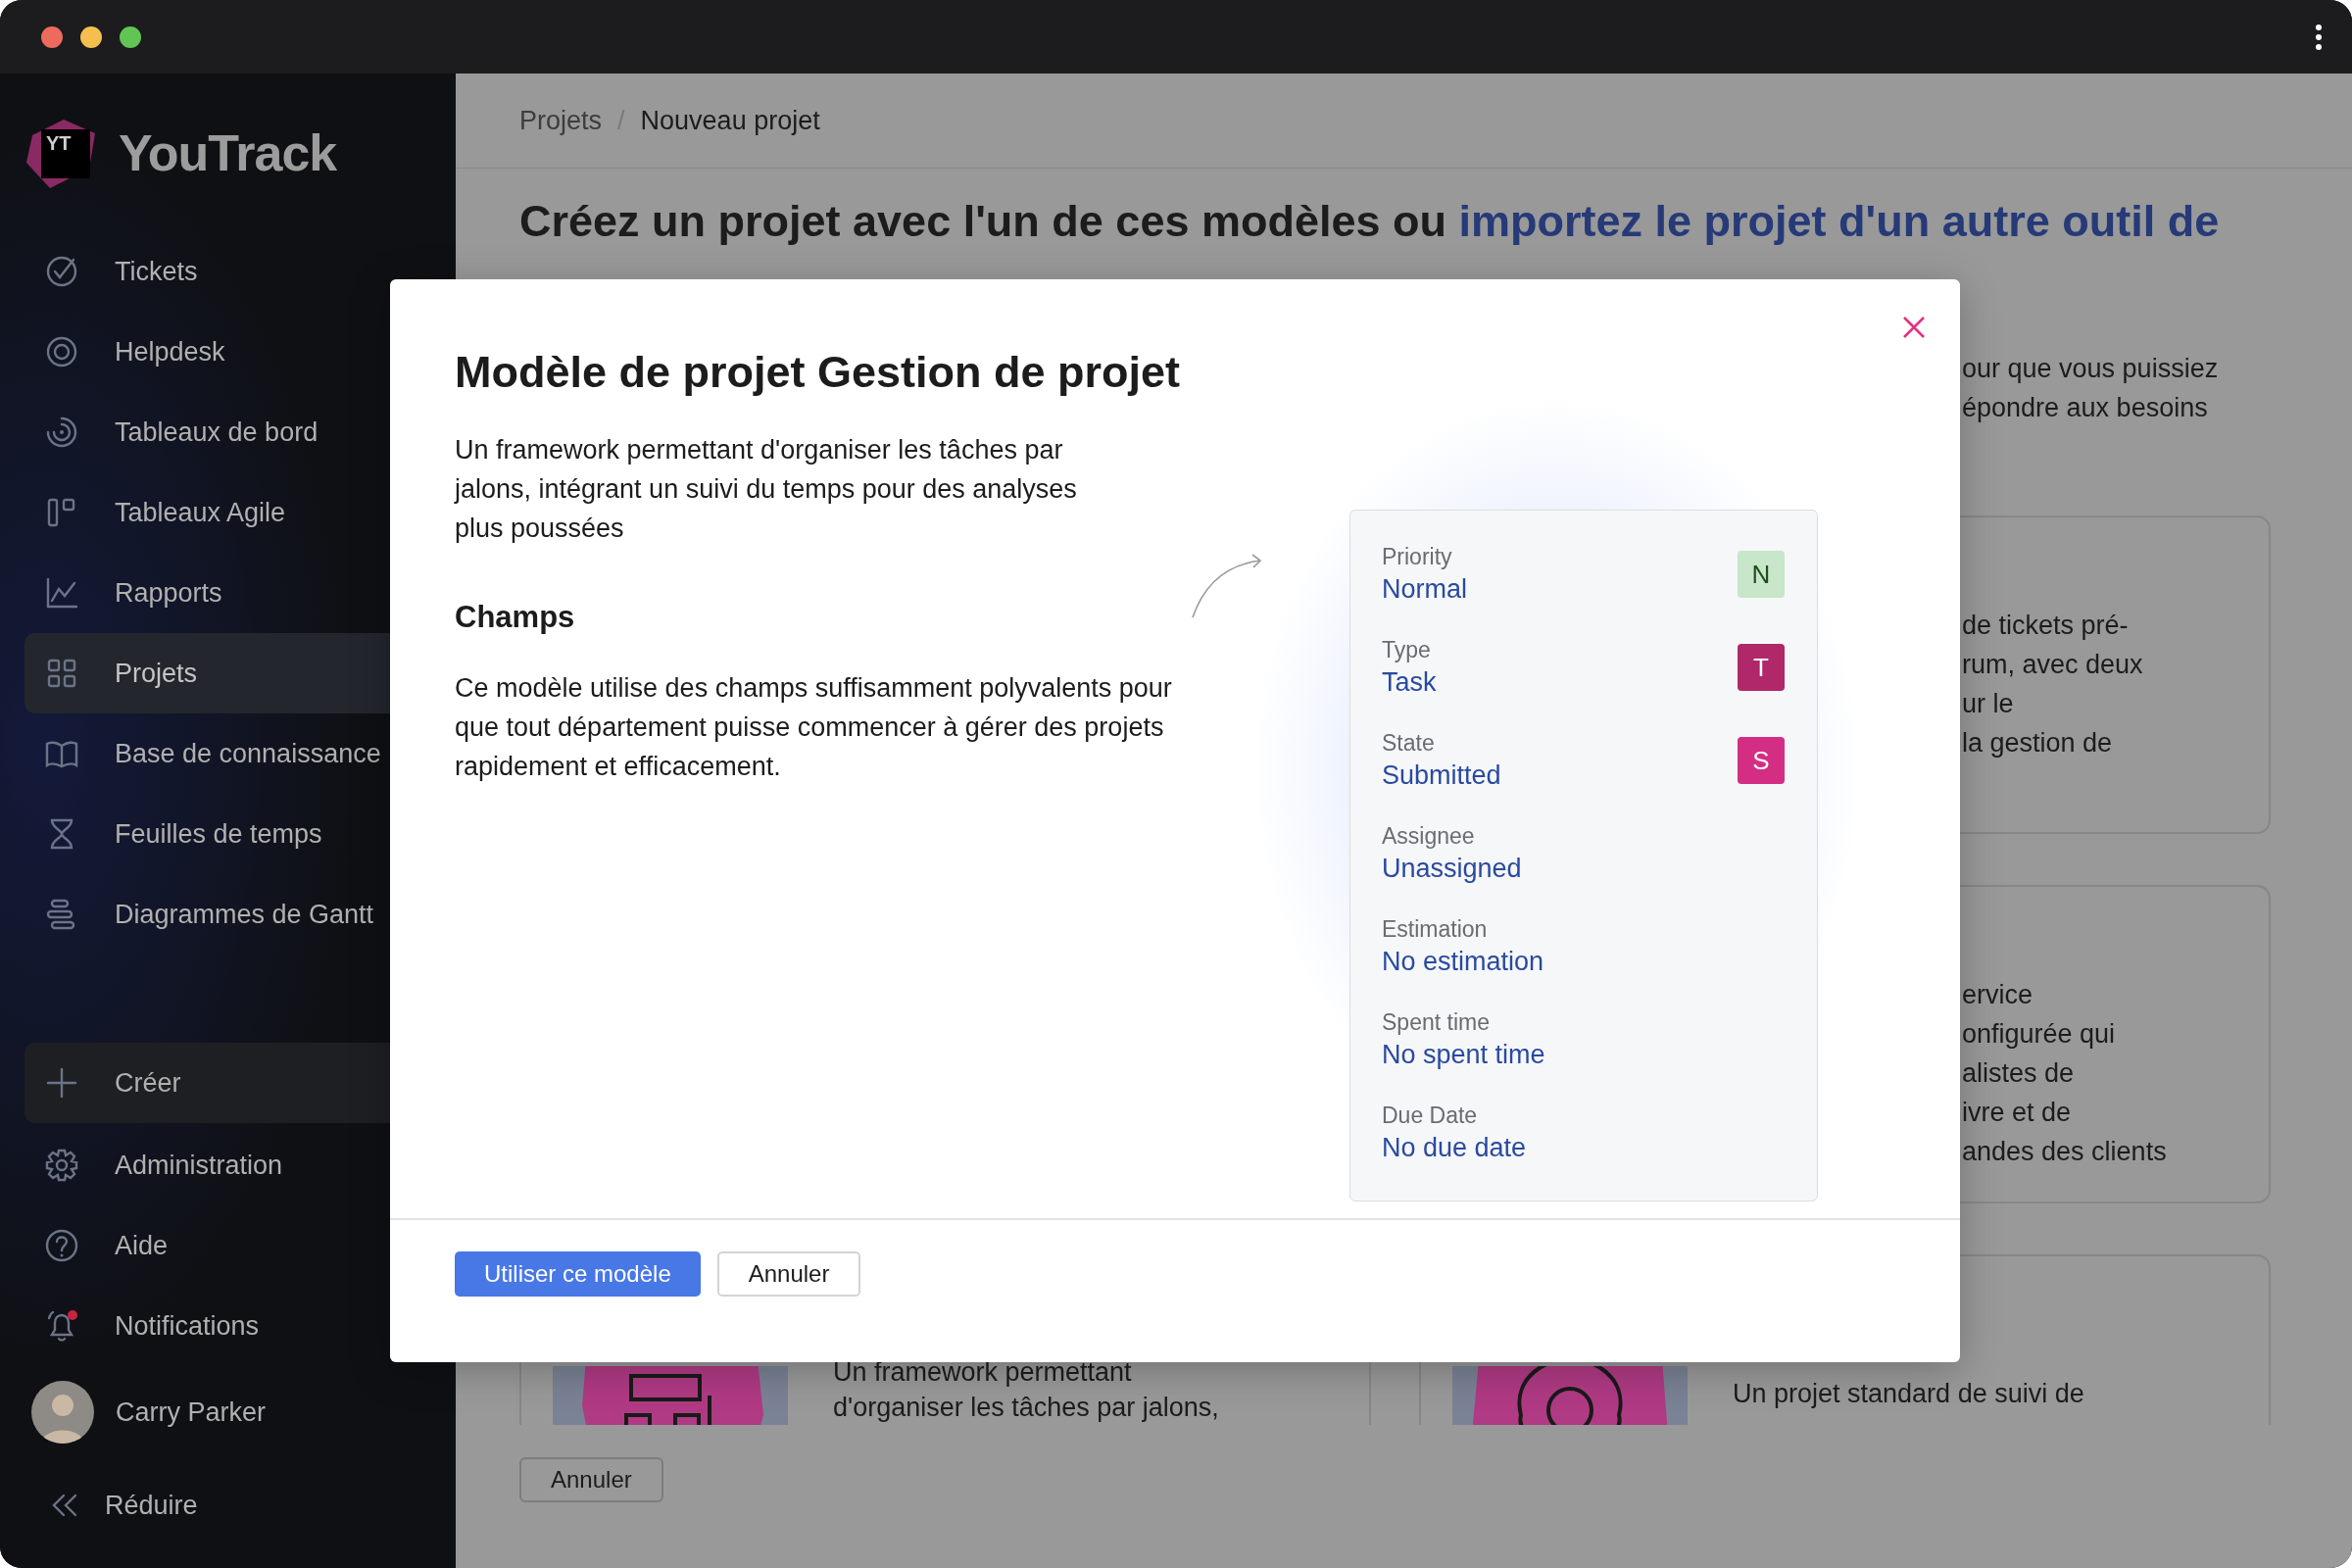 The height and width of the screenshot is (1568, 2352). Describe the element at coordinates (61, 1245) in the screenshot. I see `help-icon` at that location.